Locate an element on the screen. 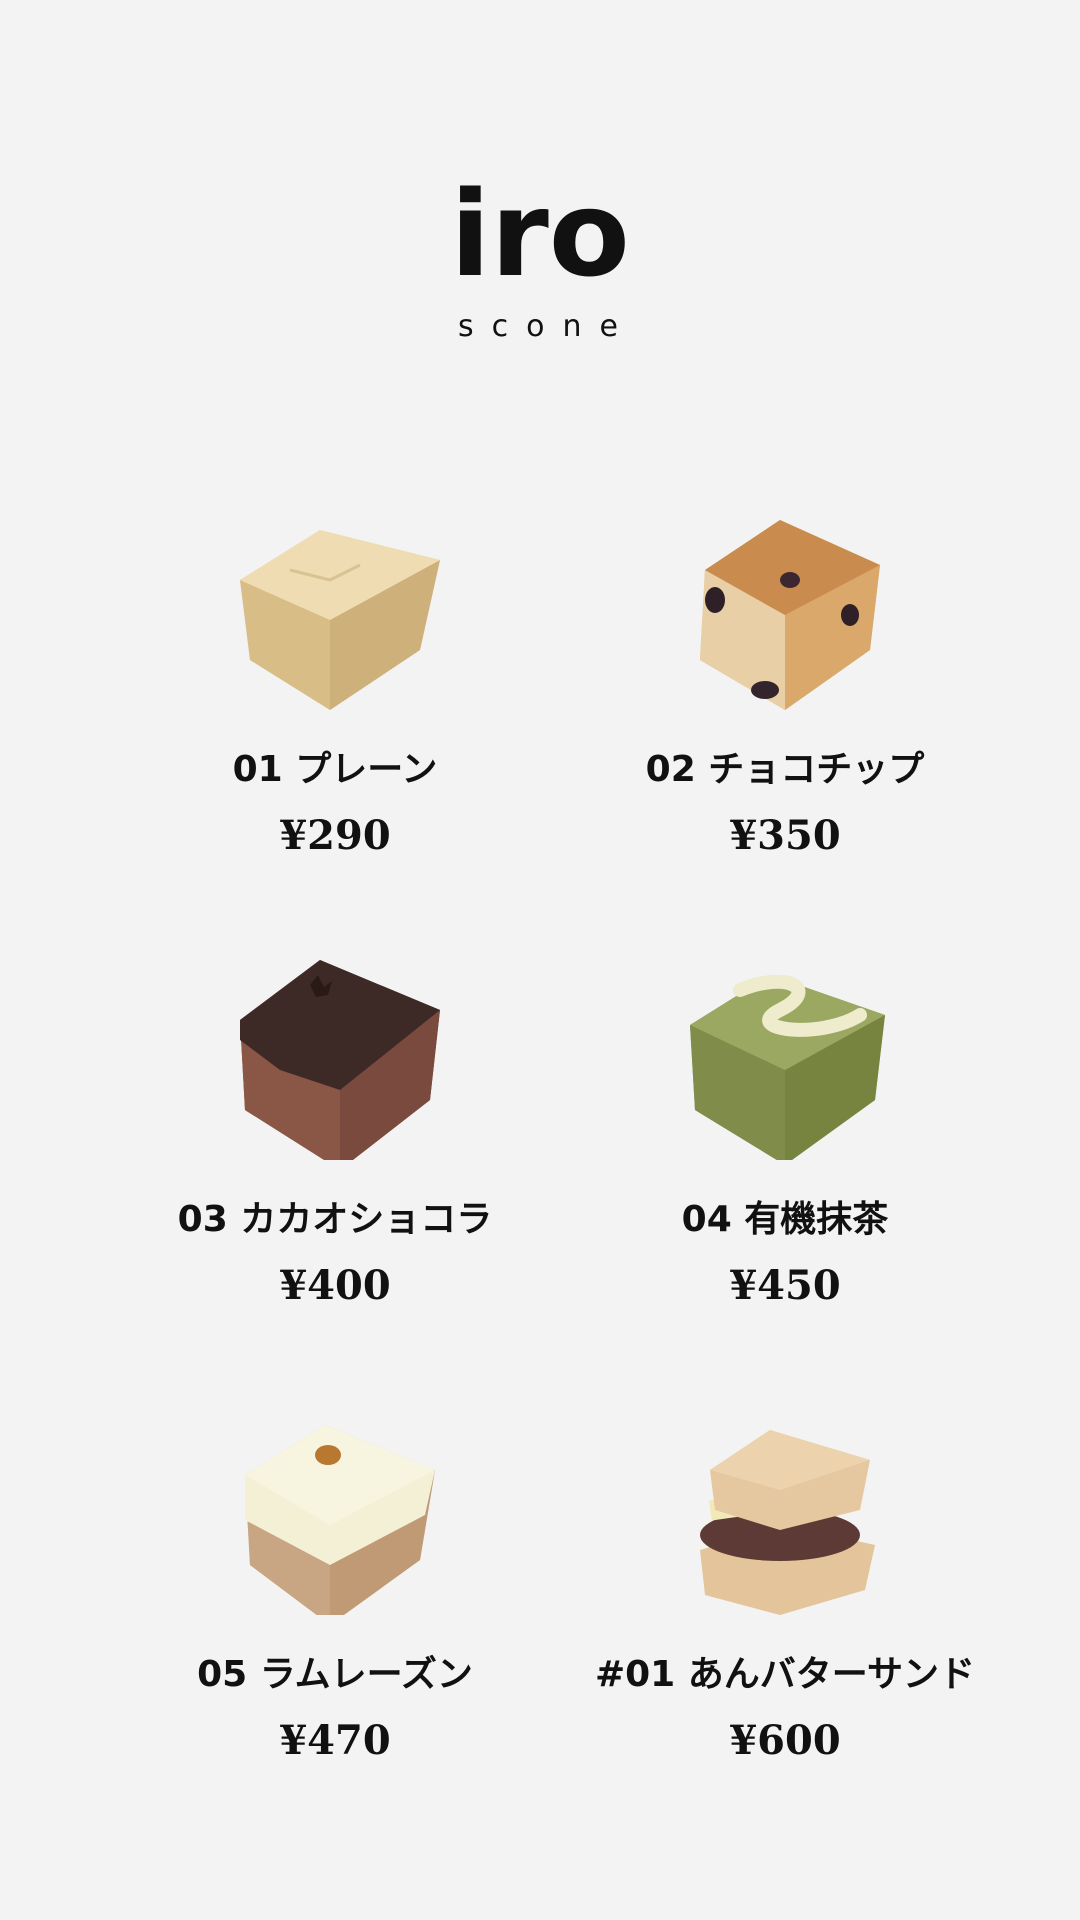 This screenshot has height=1920, width=1080. product-item: #01 あんバターサンド ¥600 is located at coordinates (785, 1589).